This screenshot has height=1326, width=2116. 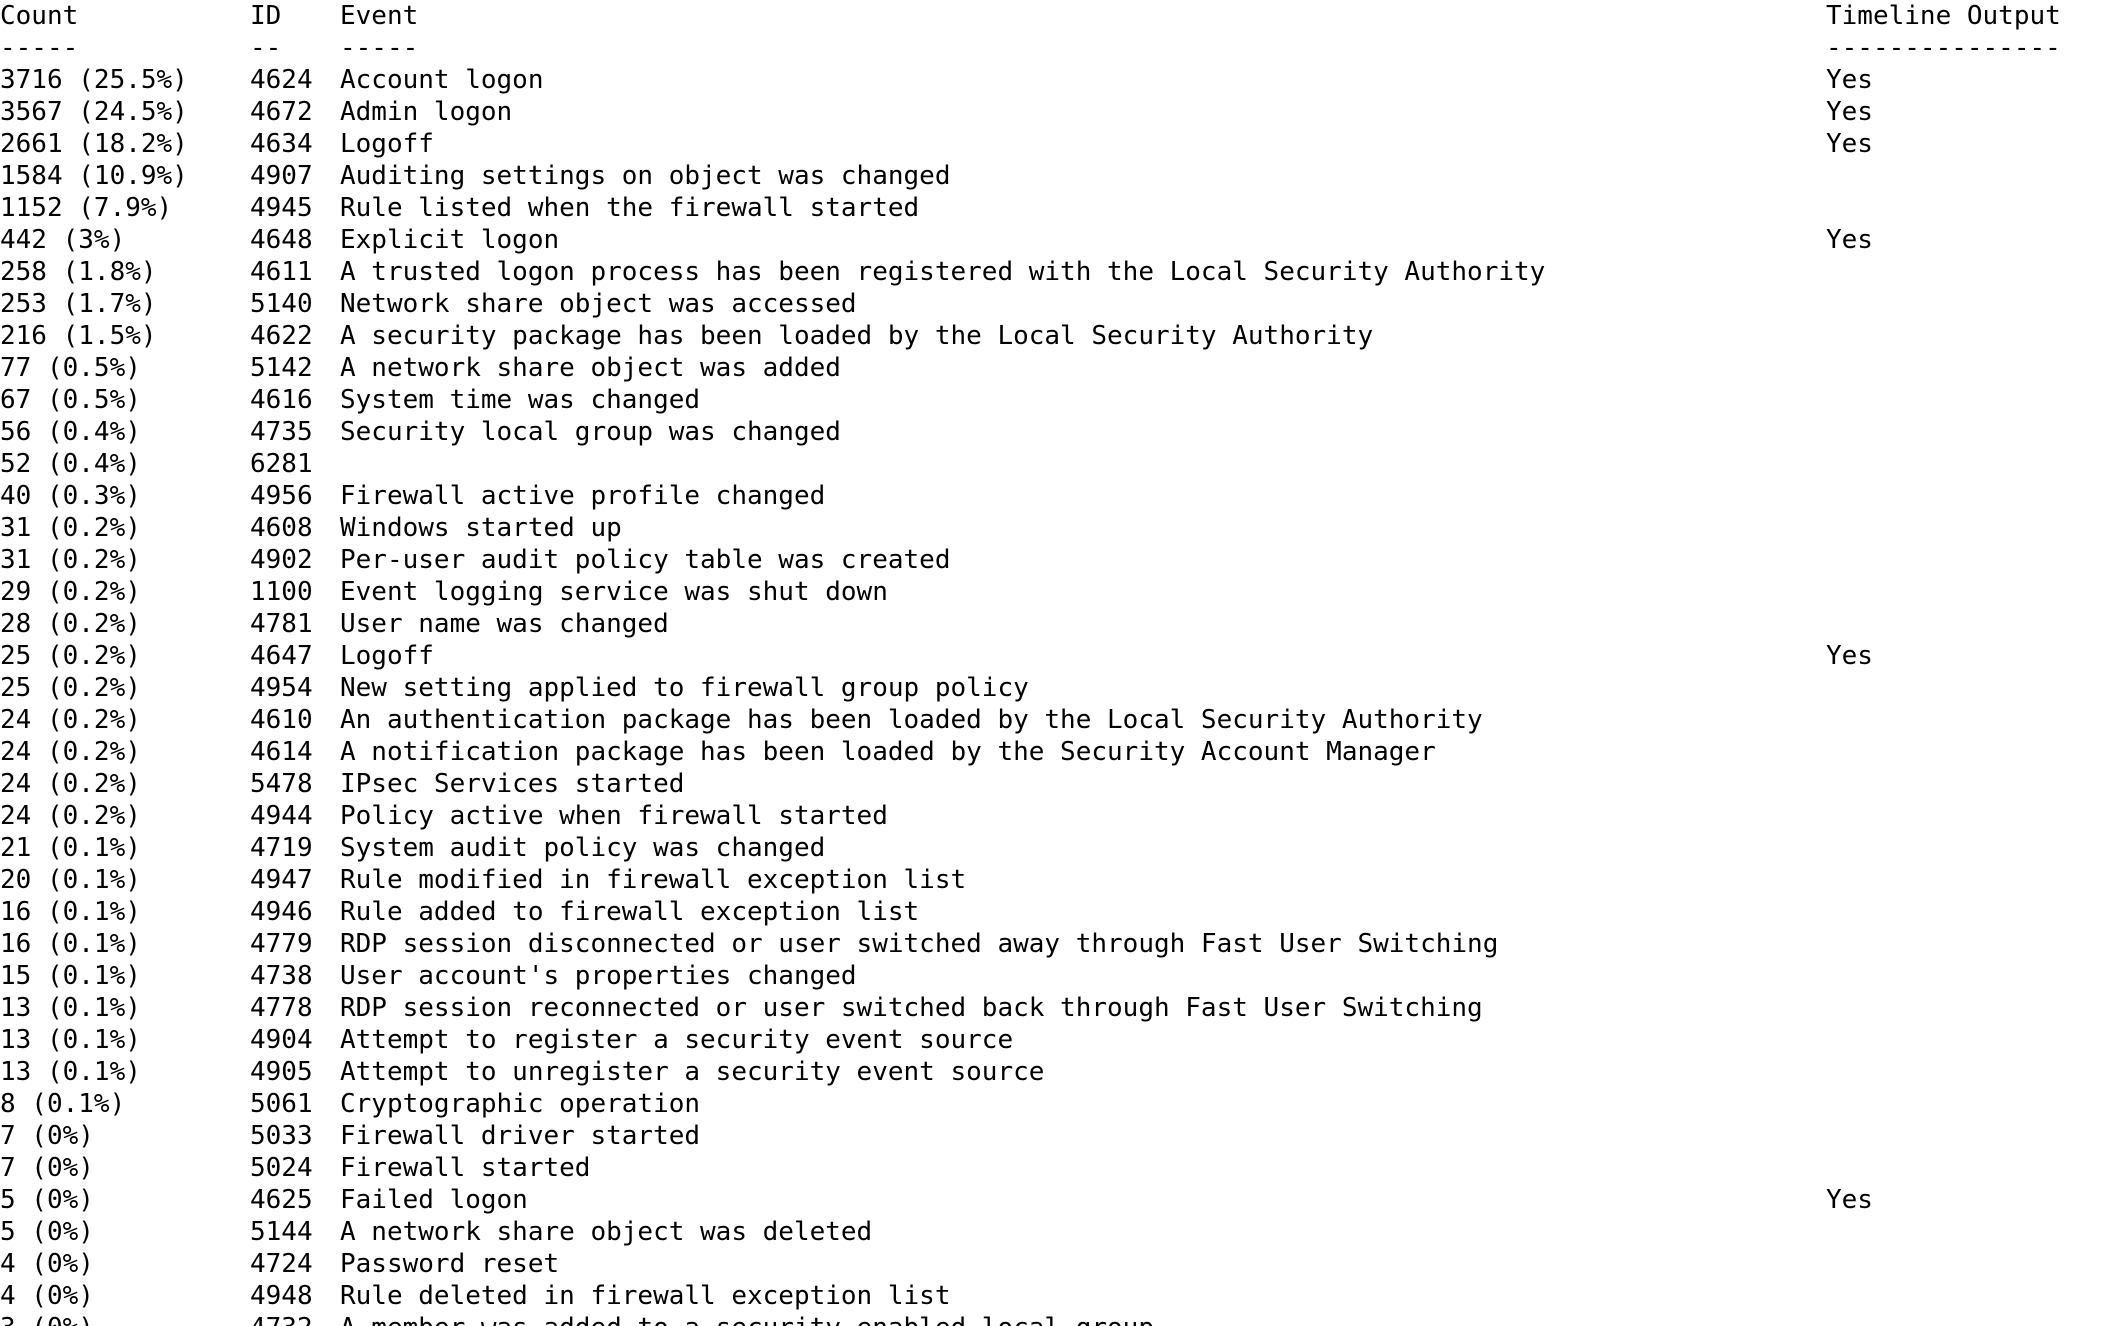 What do you see at coordinates (266, 48) in the screenshot?
I see `rule-id: --` at bounding box center [266, 48].